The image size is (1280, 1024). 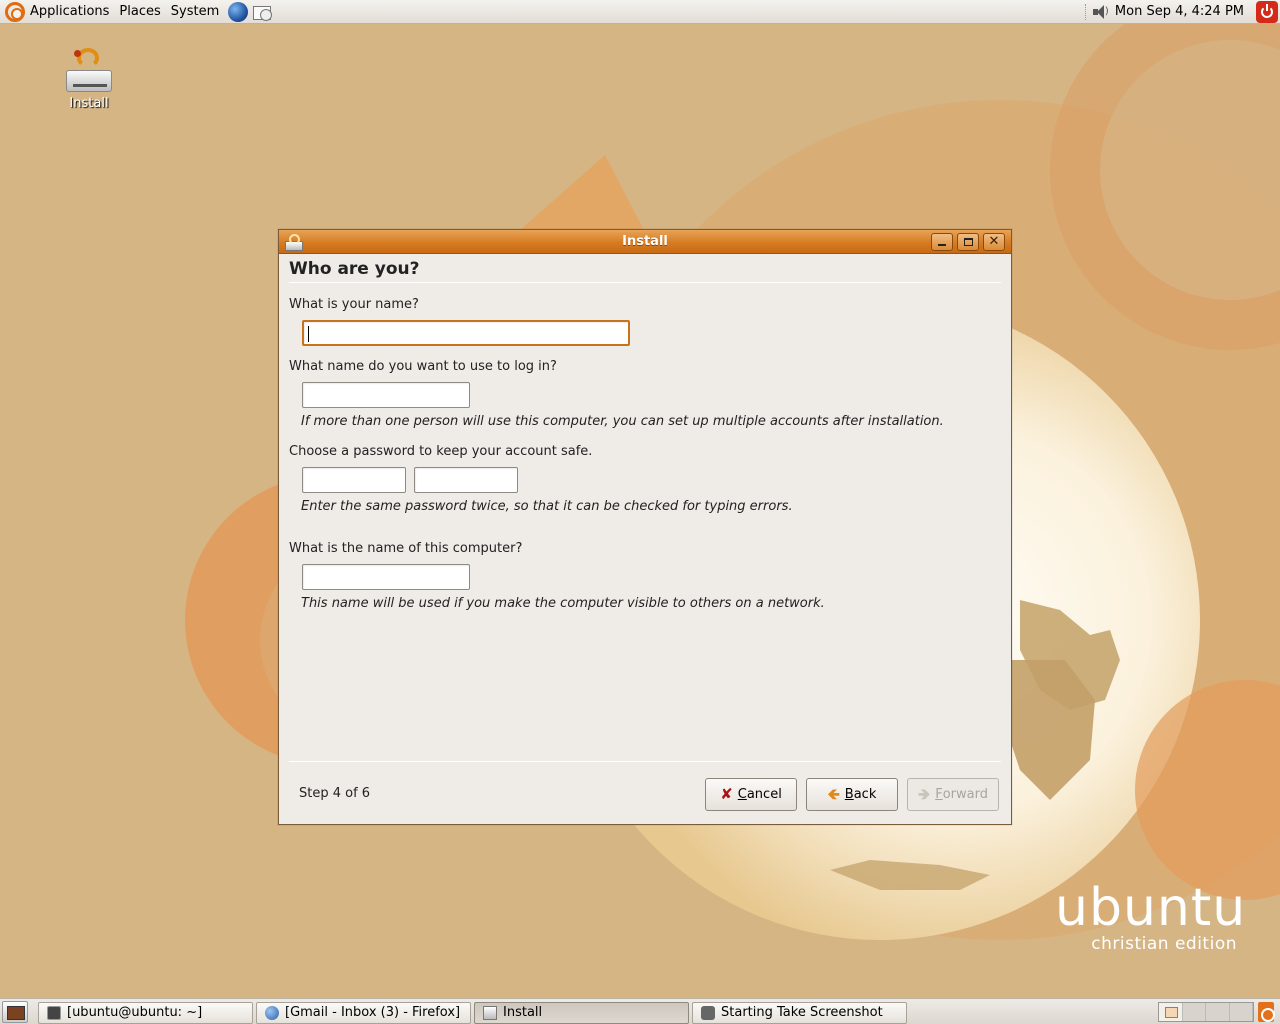 I want to click on taskbar-item-terminal: [ubuntu@ubuntu: ~], so click(x=145, y=1013).